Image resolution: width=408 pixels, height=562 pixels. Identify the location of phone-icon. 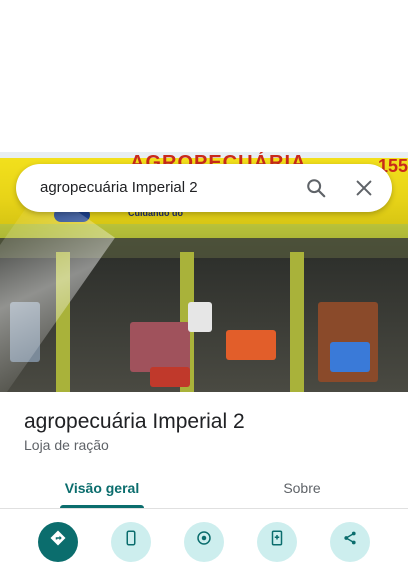
(131, 538).